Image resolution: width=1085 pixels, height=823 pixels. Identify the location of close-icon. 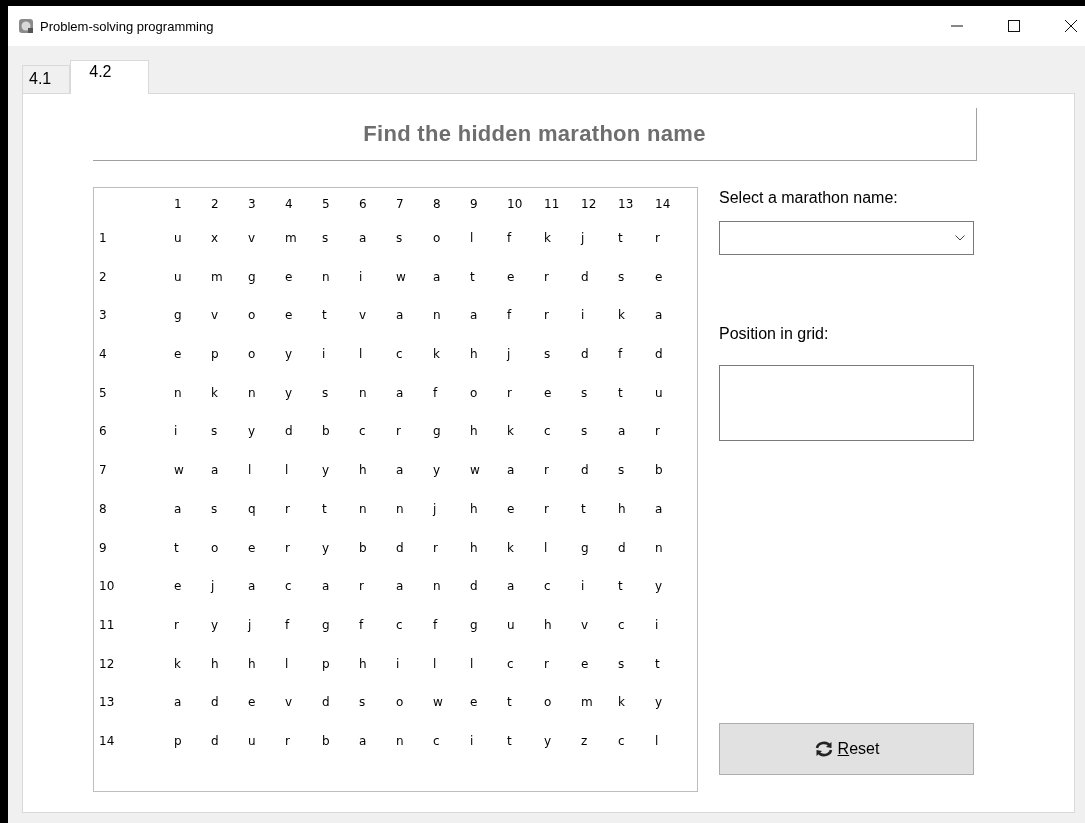
(1071, 26).